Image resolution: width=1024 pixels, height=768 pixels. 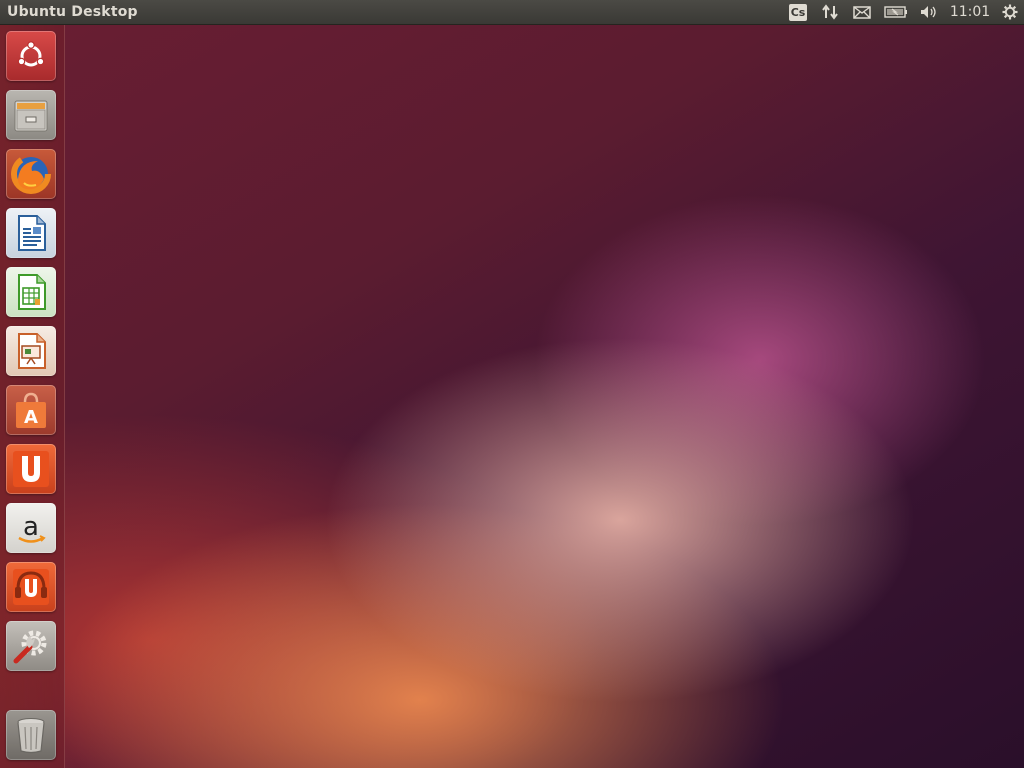 I want to click on top-panel: Ubuntu Desktop Cs 11:01, so click(x=512, y=12).